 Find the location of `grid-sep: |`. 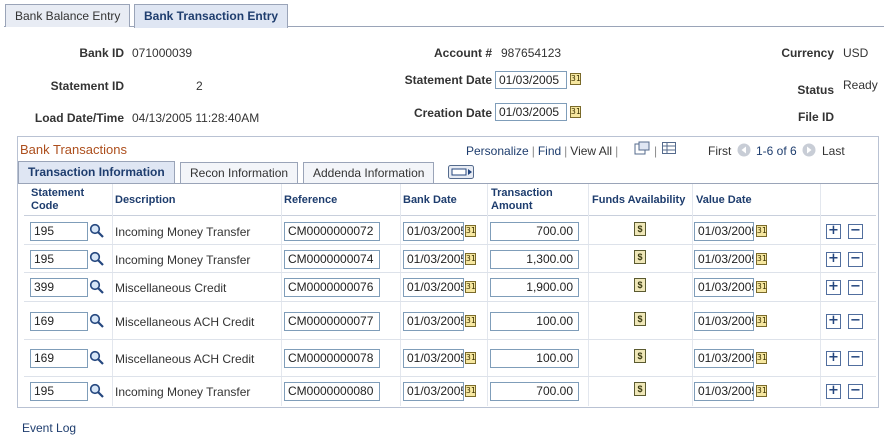

grid-sep: | is located at coordinates (656, 151).